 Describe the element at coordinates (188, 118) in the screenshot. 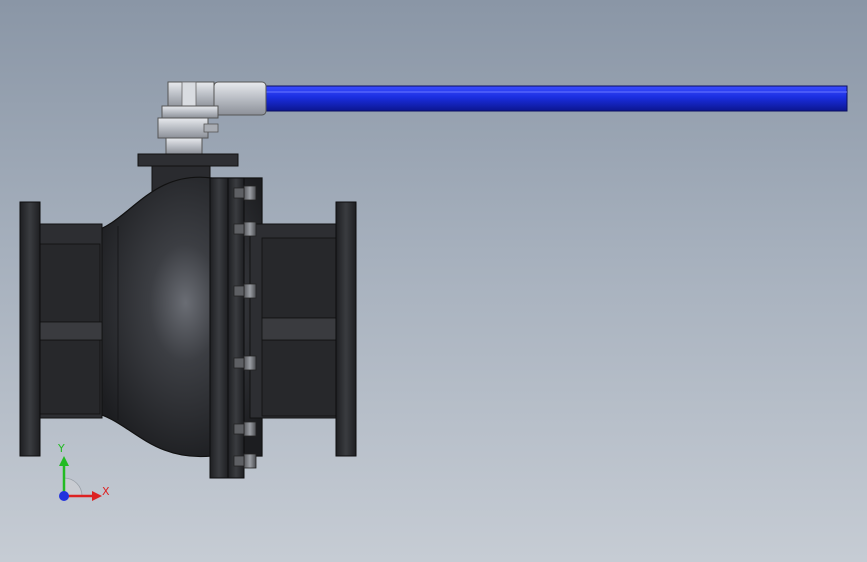

I see `stem-head` at that location.